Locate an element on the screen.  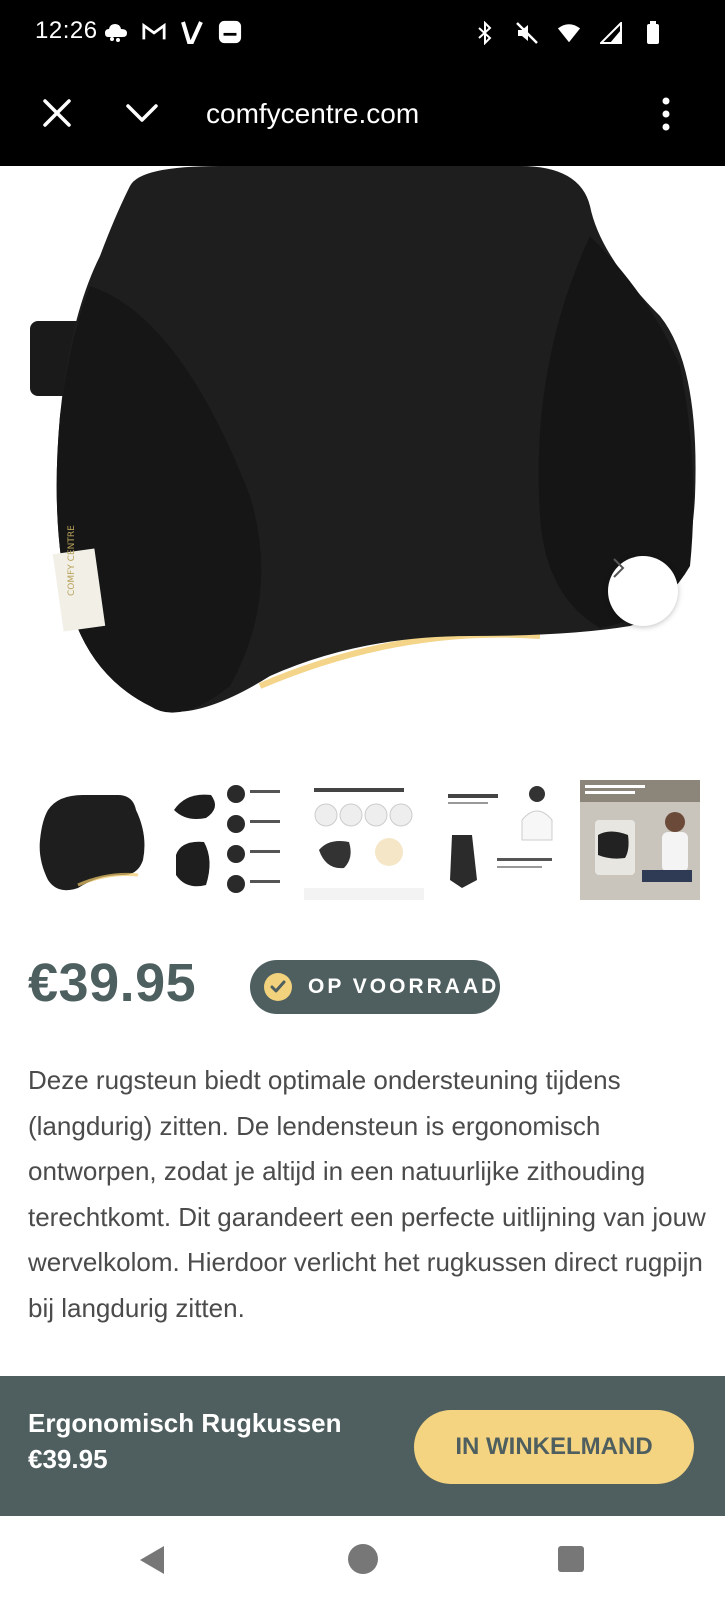
status-right-icons is located at coordinates (569, 33).